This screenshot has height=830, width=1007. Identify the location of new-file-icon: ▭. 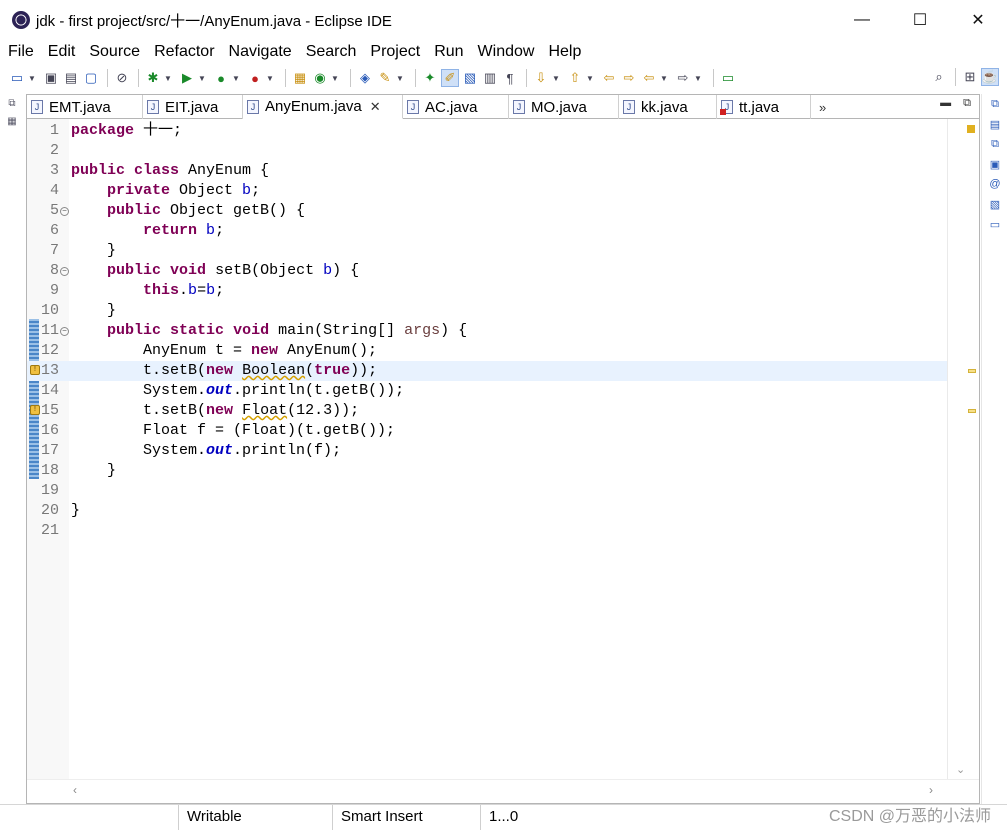
(17, 78).